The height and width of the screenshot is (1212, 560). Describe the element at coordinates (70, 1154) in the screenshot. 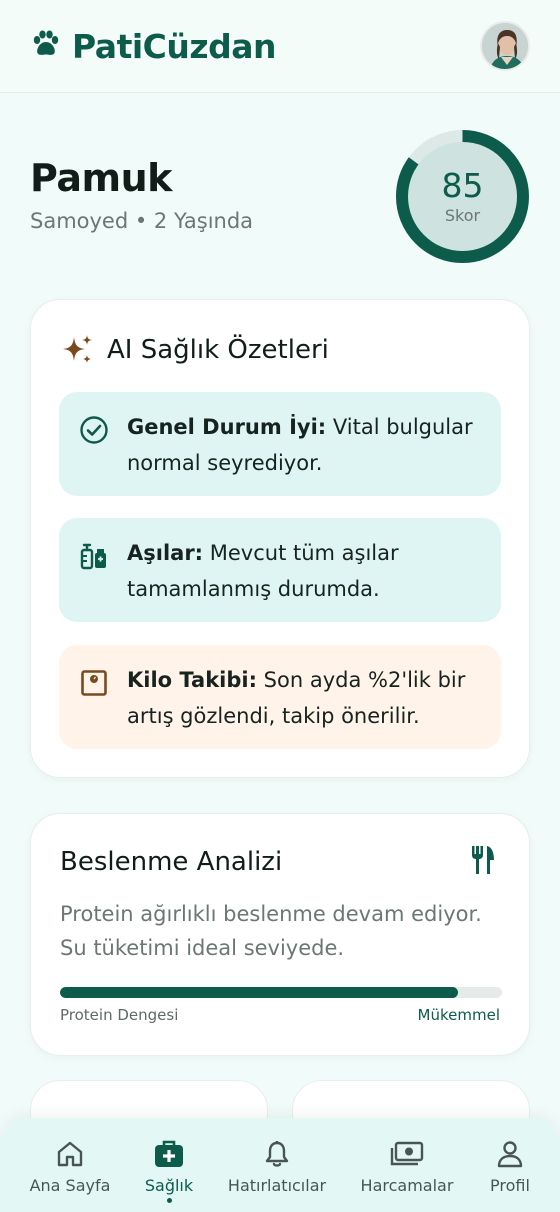

I see `home-icon` at that location.